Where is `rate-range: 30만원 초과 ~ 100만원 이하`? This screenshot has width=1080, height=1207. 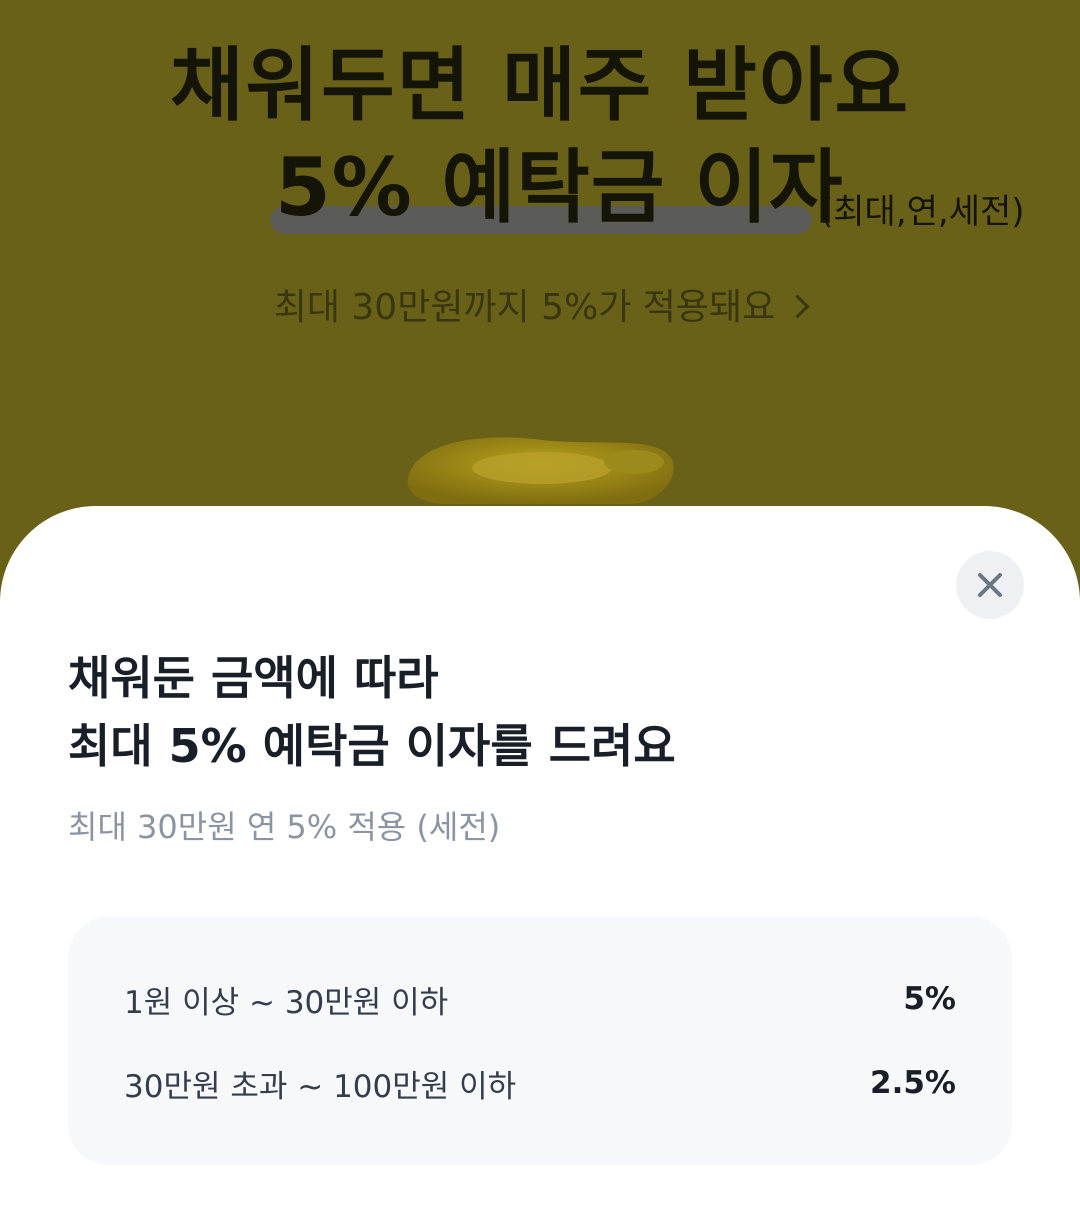
rate-range: 30만원 초과 ~ 100만원 이하 is located at coordinates (320, 1086).